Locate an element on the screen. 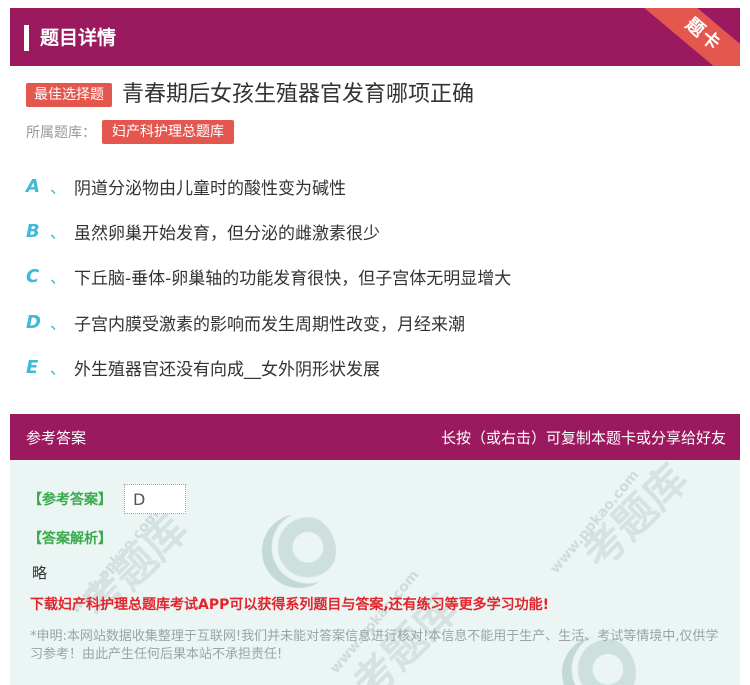 Image resolution: width=750 pixels, height=685 pixels. option-text: 阴道分泌物由儿童时的酸性变为碱性 is located at coordinates (210, 188).